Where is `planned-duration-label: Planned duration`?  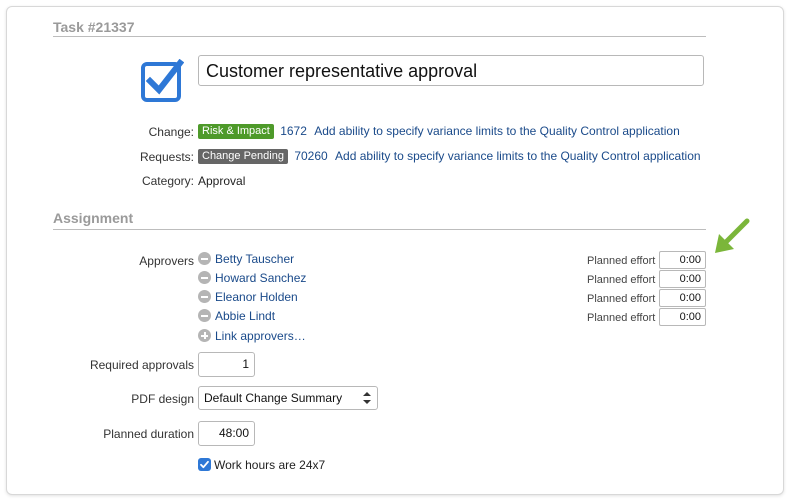
planned-duration-label: Planned duration is located at coordinates (148, 434).